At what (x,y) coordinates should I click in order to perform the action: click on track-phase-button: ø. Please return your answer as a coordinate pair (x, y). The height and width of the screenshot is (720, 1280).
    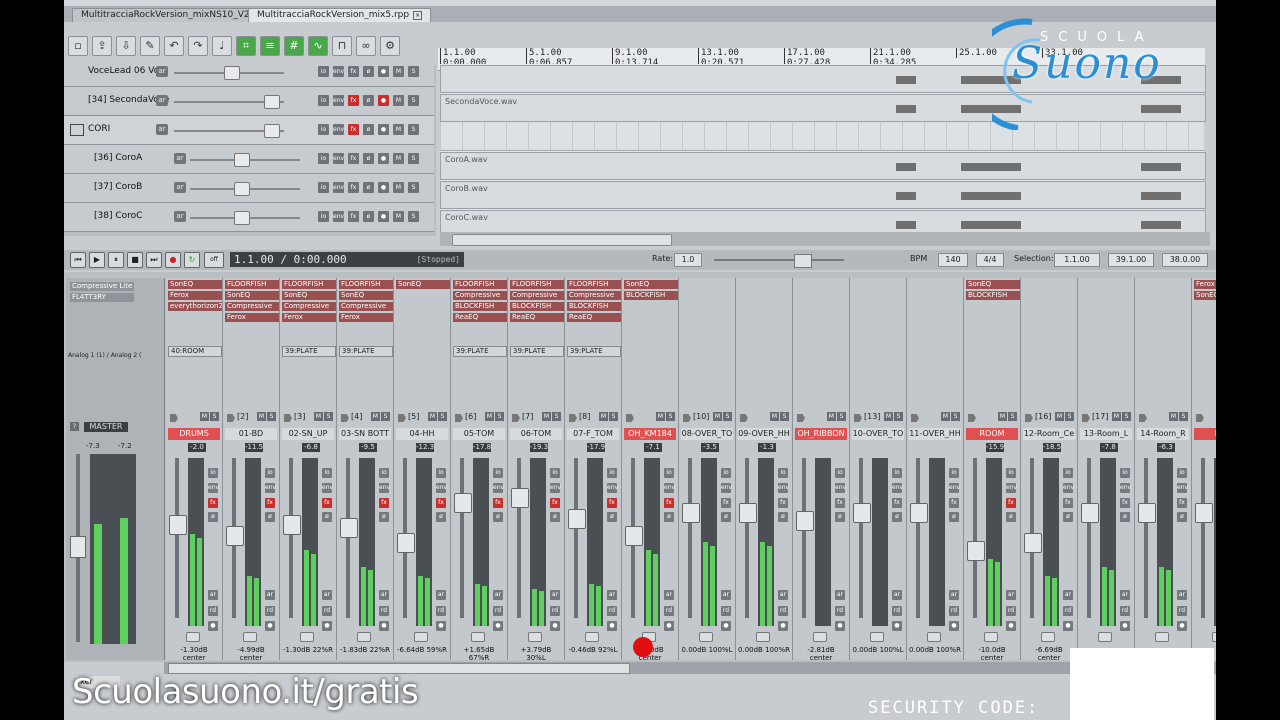
    Looking at the image, I should click on (368, 187).